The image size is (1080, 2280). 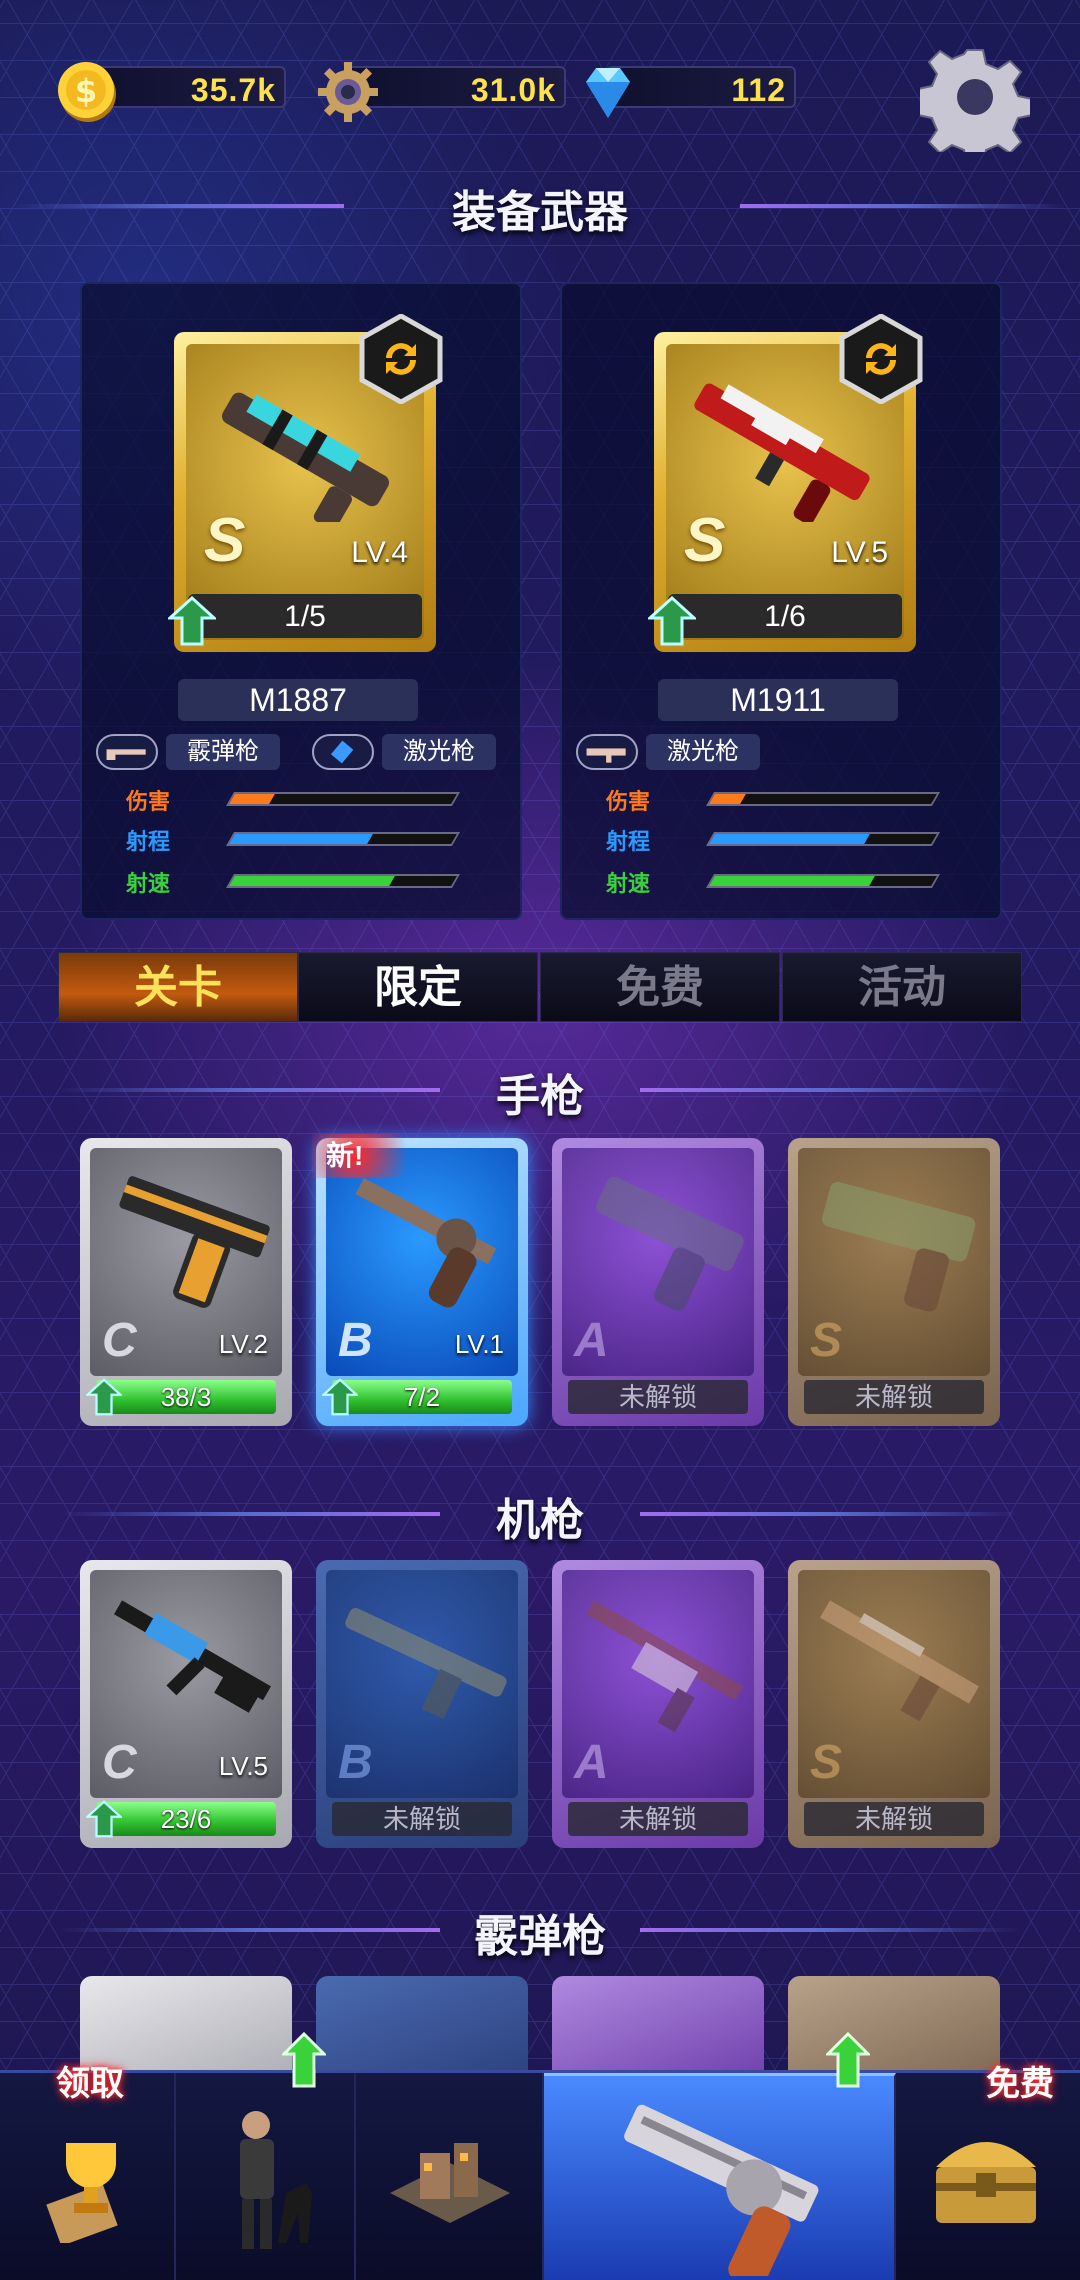 What do you see at coordinates (894, 1282) in the screenshot?
I see `weapon-card-pistol-s-locked: S 未解锁` at bounding box center [894, 1282].